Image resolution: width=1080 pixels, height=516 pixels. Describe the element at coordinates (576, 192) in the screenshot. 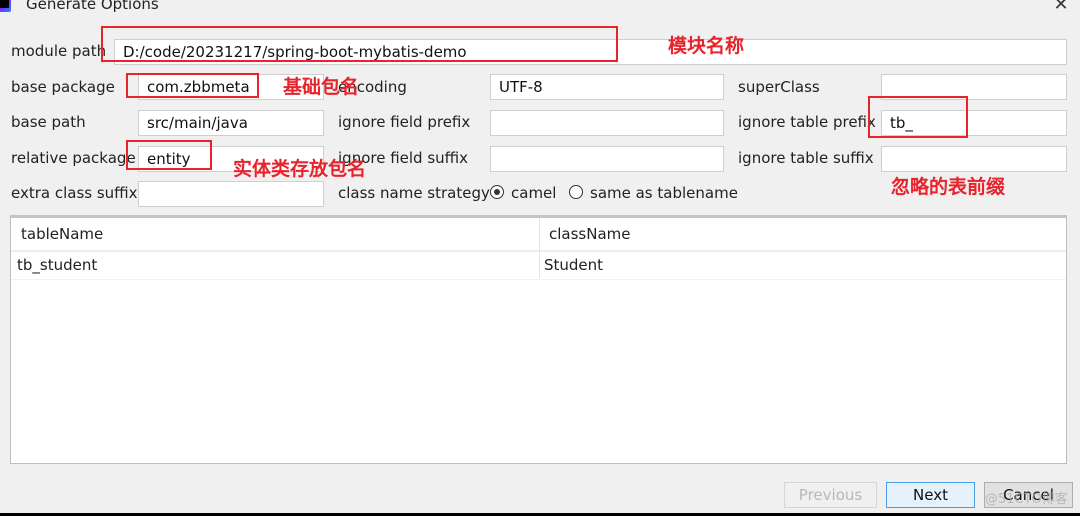

I see `same-as-tablename-radio` at that location.